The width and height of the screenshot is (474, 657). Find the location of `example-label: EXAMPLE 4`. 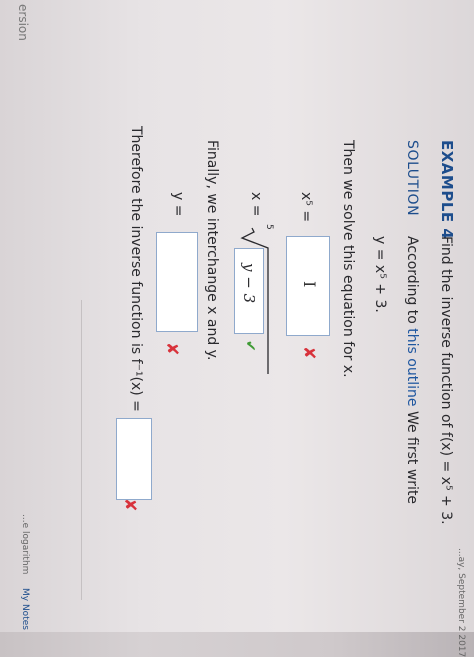

example-label: EXAMPLE 4 is located at coordinates (447, 190).